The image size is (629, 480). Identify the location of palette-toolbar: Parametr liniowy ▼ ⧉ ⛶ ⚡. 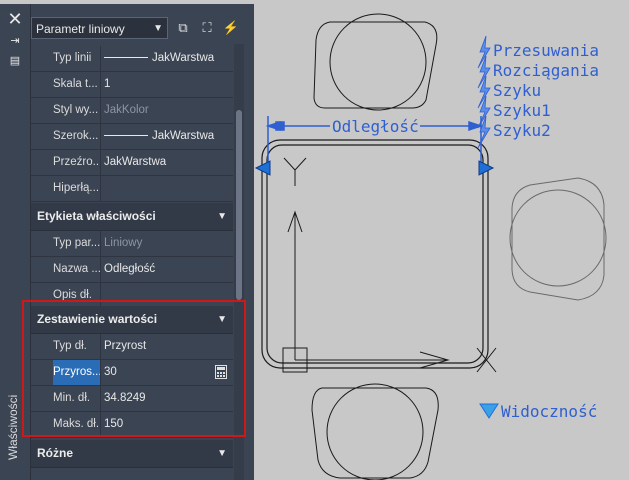
(142, 29).